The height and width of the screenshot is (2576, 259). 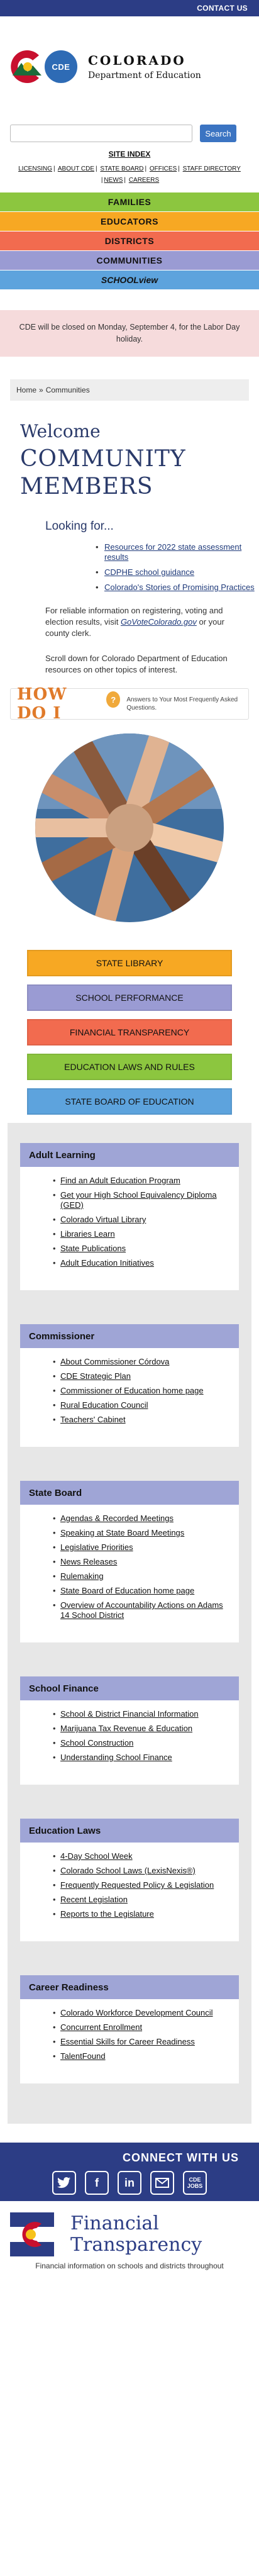 I want to click on utility-link-licensing: LICENSING, so click(x=35, y=168).